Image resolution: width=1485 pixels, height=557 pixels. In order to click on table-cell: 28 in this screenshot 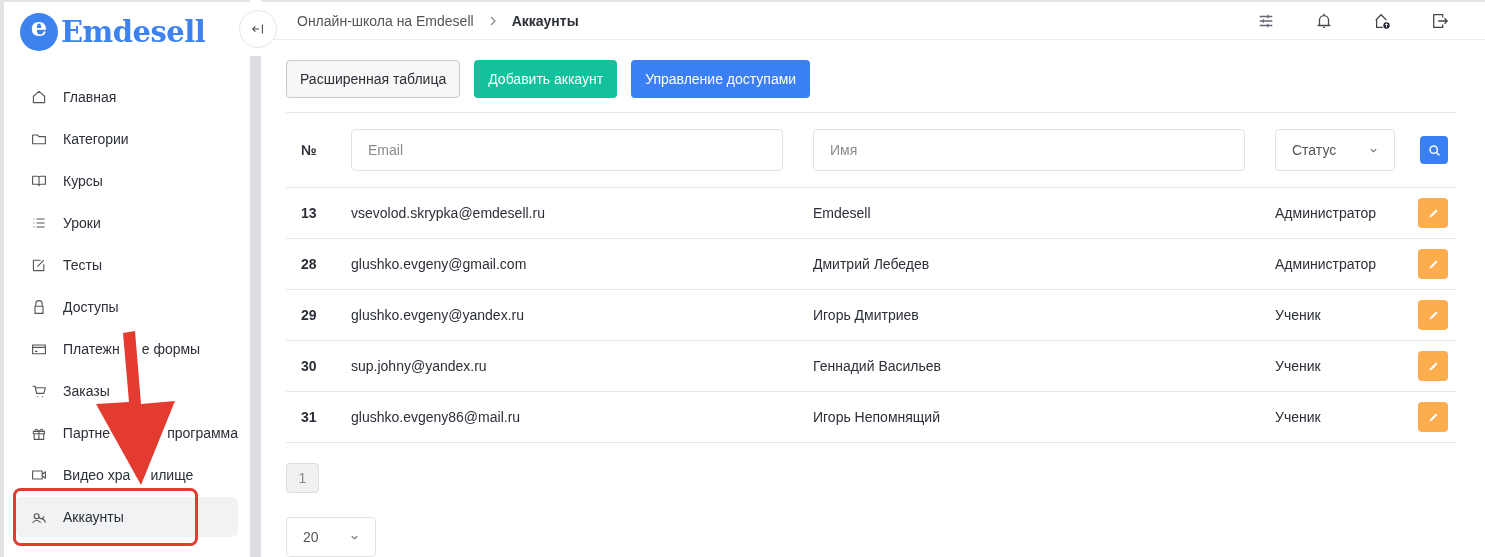, I will do `click(309, 264)`.